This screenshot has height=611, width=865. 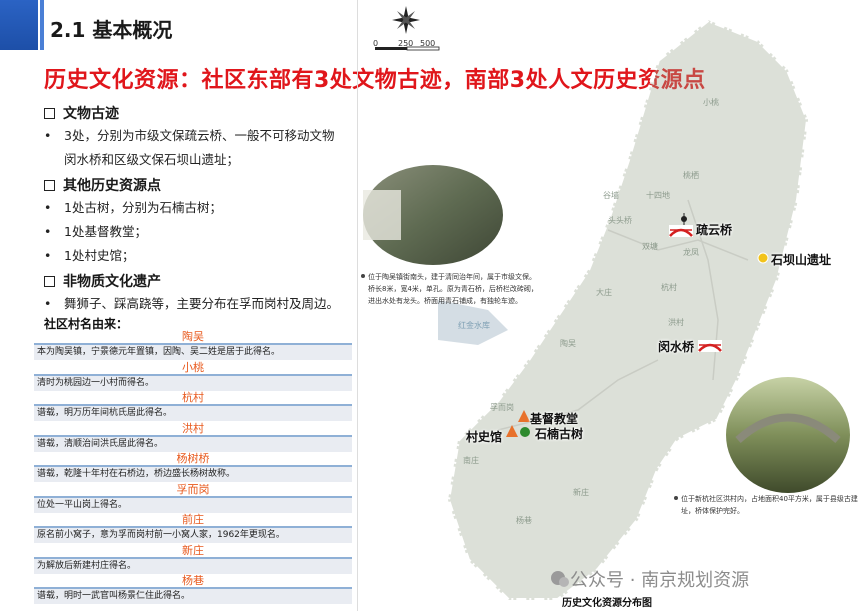 I want to click on list-item: 舞狮子、踩高跷等，主要分布在孚而岗村及周边。, so click(x=199, y=304).